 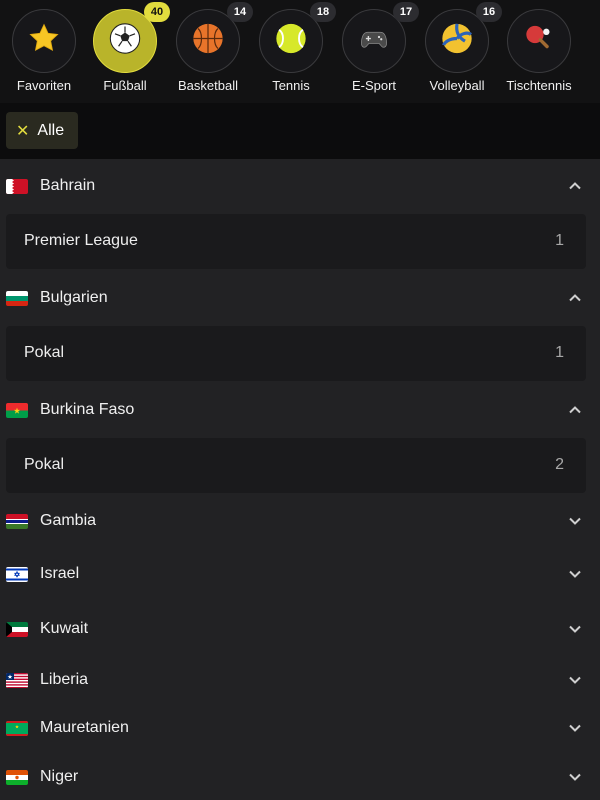 What do you see at coordinates (300, 298) in the screenshot?
I see `country-row-bulgarien: Bulgarien` at bounding box center [300, 298].